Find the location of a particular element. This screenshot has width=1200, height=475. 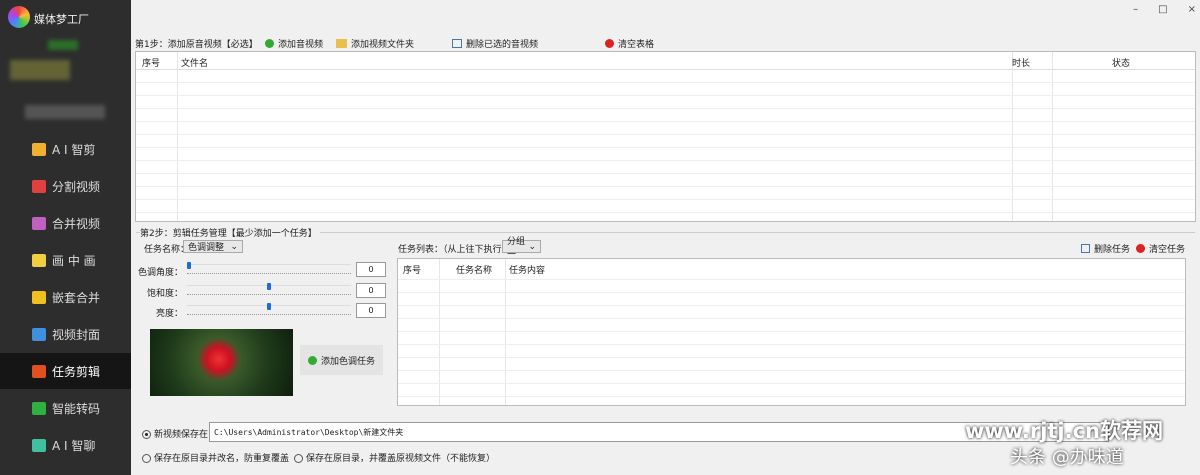

col-duration: 时长 is located at coordinates (1021, 62).